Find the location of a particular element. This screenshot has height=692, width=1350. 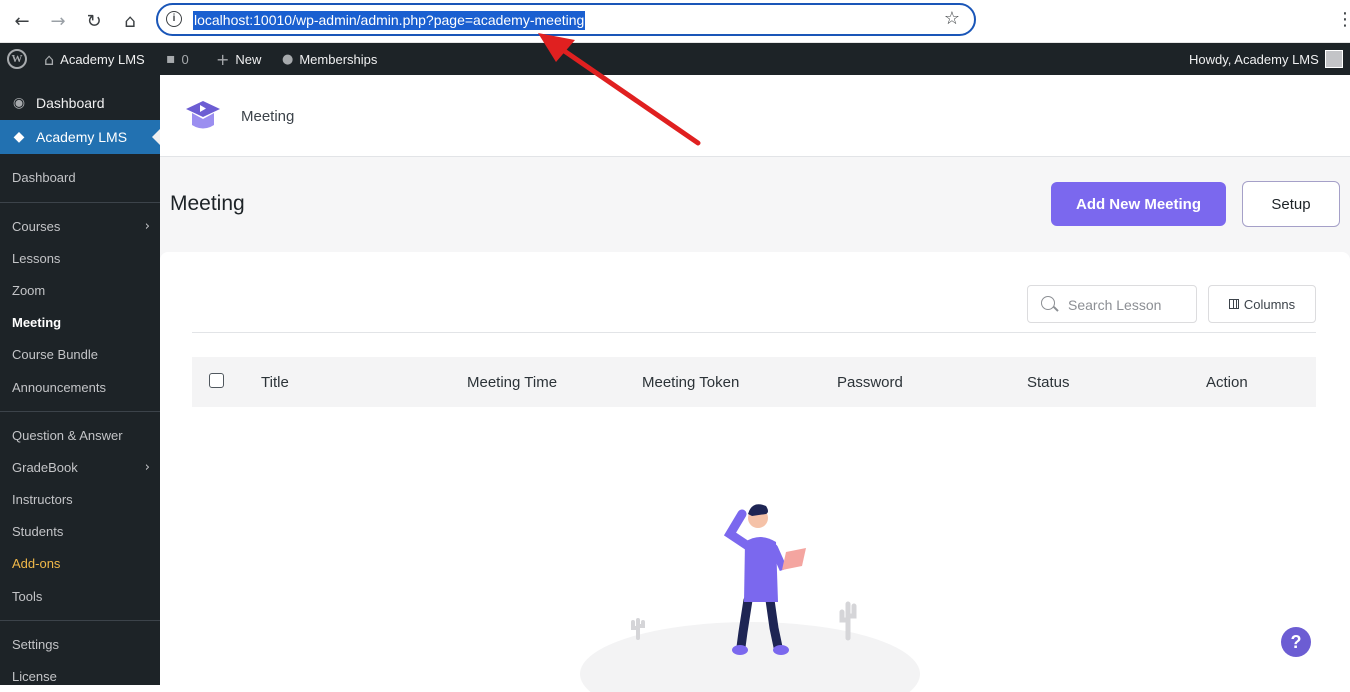

back-icon: ← is located at coordinates (22, 21).